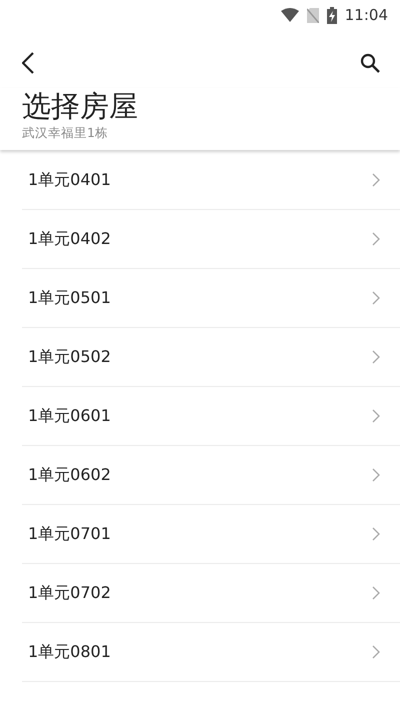  I want to click on clock-time: 11:04, so click(366, 15).